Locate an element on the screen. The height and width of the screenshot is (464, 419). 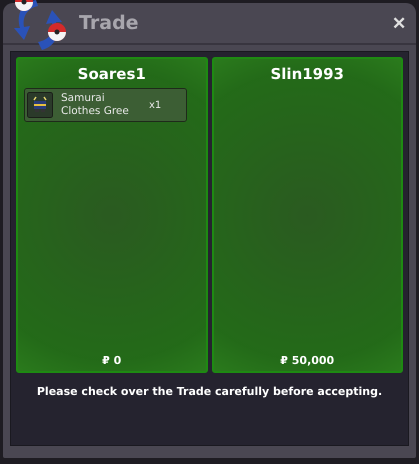
item-name: Samurai Clothes Gree is located at coordinates (95, 105).